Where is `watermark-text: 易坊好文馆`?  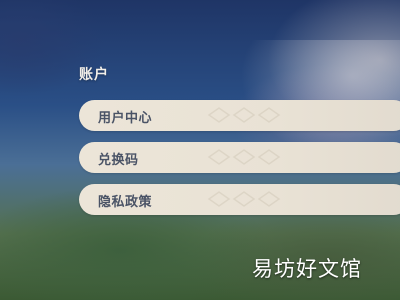
watermark-text: 易坊好文馆 is located at coordinates (307, 269).